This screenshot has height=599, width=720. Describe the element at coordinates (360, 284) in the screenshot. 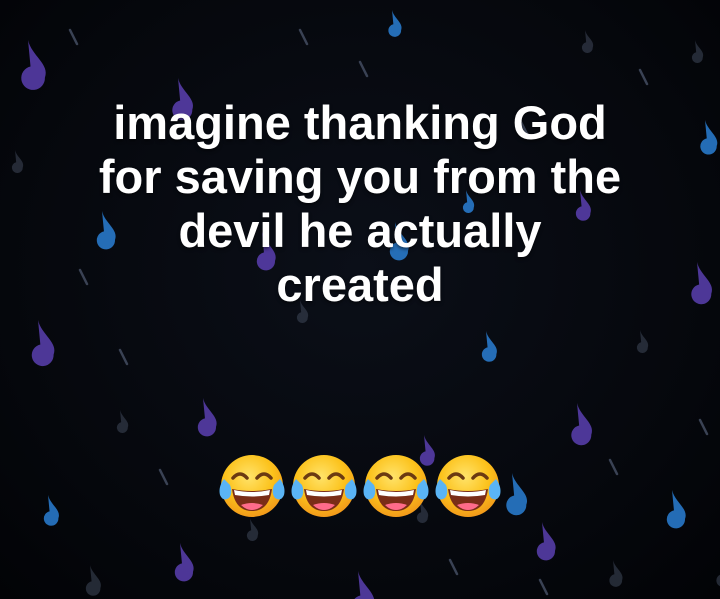

I see `caption-line-4: created` at that location.